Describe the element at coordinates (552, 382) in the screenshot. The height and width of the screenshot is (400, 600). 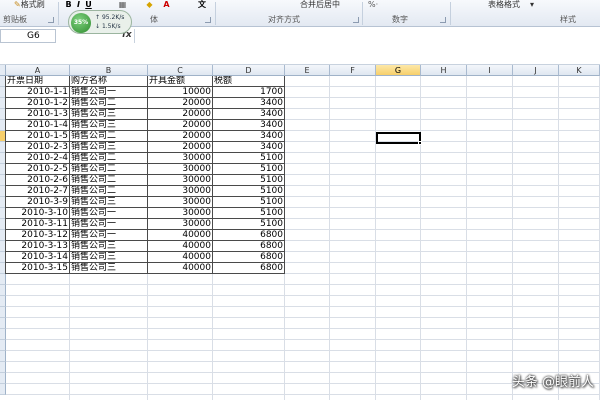
I see `watermark: 头条 @眼前人` at that location.